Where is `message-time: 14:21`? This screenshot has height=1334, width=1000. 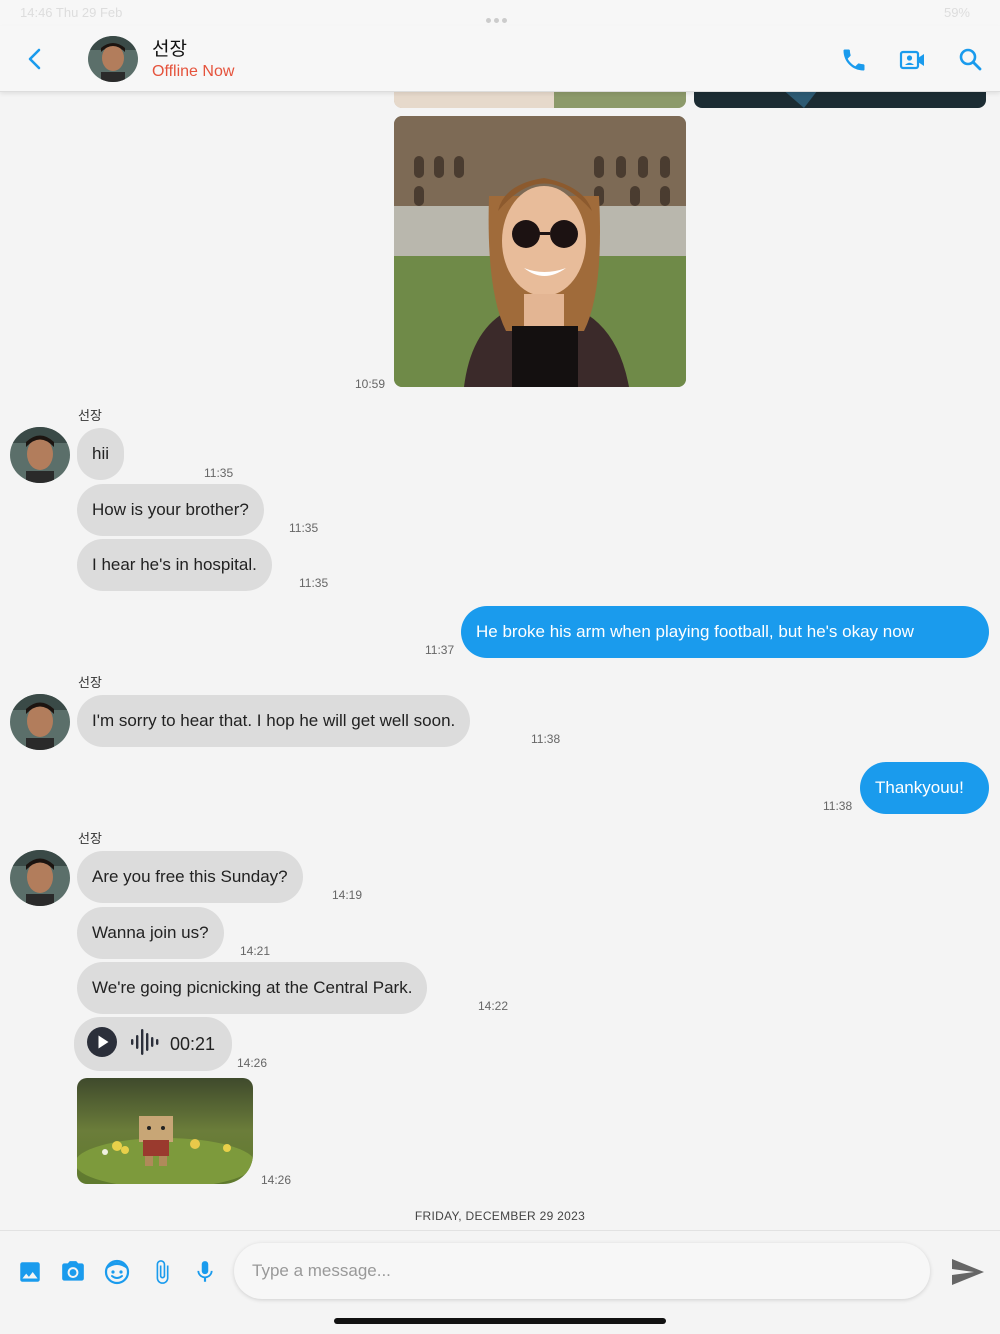 message-time: 14:21 is located at coordinates (255, 951).